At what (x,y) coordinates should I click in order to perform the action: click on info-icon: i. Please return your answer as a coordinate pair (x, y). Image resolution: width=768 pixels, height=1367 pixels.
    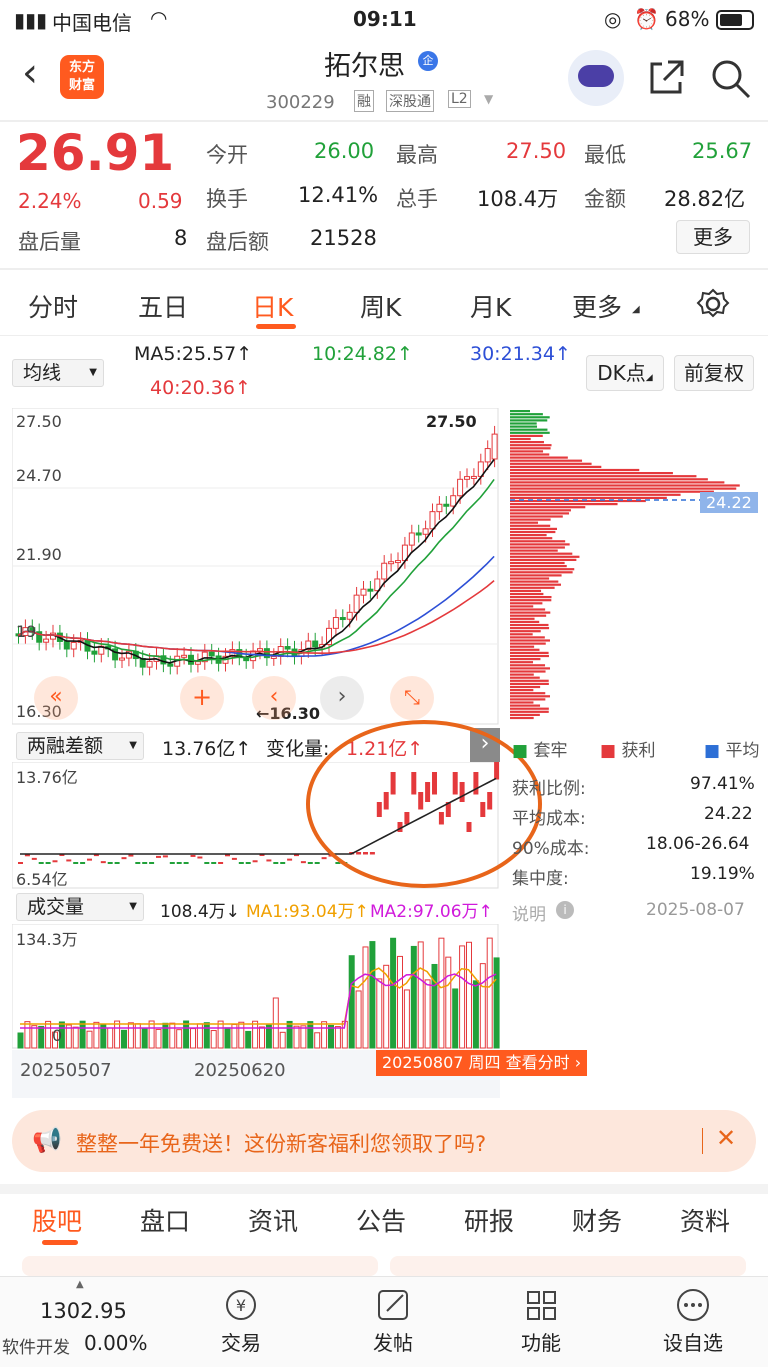
    Looking at the image, I should click on (565, 910).